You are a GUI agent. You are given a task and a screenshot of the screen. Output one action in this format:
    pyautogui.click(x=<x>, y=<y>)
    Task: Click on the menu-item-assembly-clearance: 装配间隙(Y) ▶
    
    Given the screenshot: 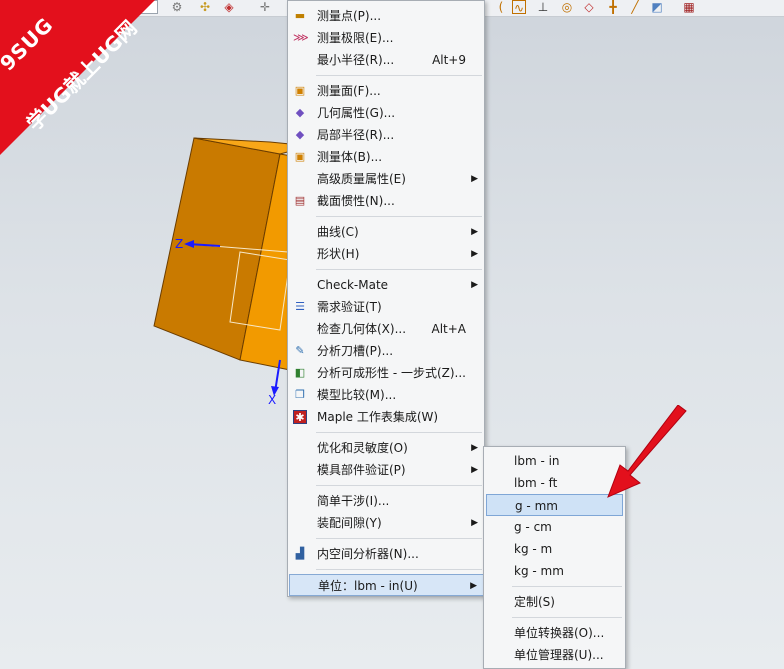 What is the action you would take?
    pyautogui.click(x=386, y=523)
    